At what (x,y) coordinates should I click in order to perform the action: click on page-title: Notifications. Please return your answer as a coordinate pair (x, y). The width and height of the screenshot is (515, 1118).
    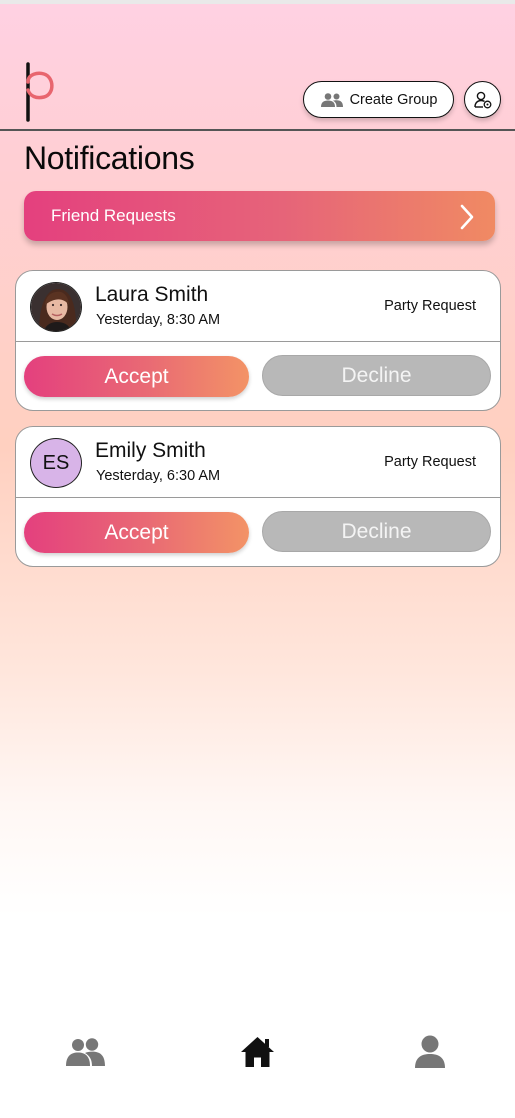
    Looking at the image, I should click on (109, 158).